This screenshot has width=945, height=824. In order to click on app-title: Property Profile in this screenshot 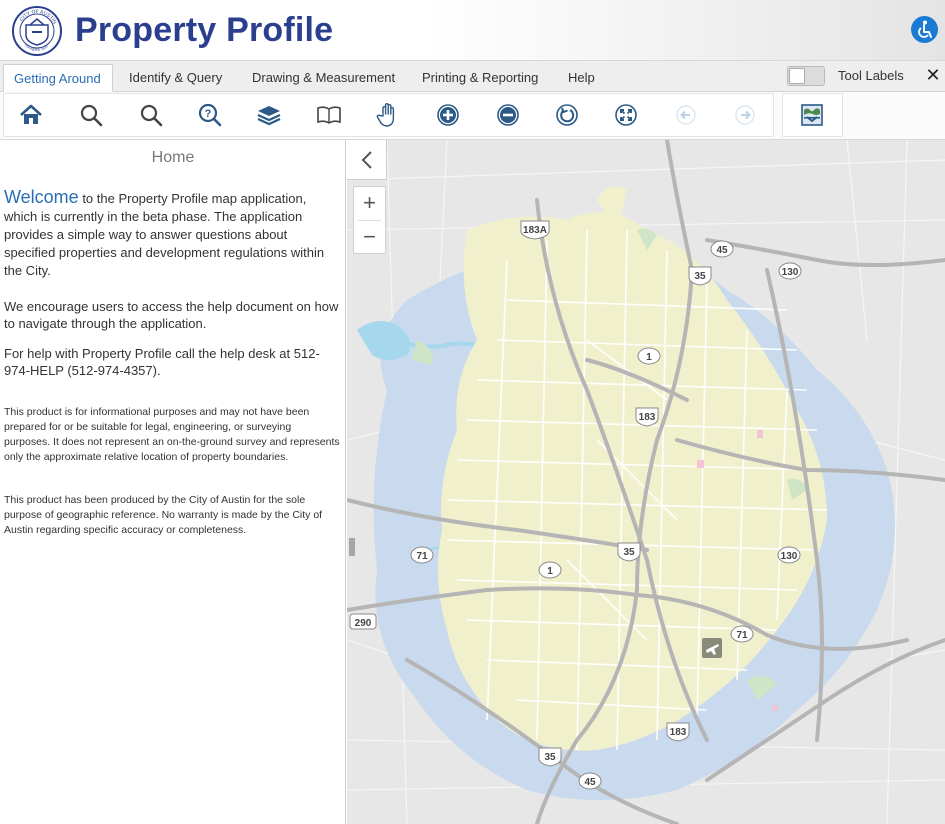, I will do `click(204, 30)`.